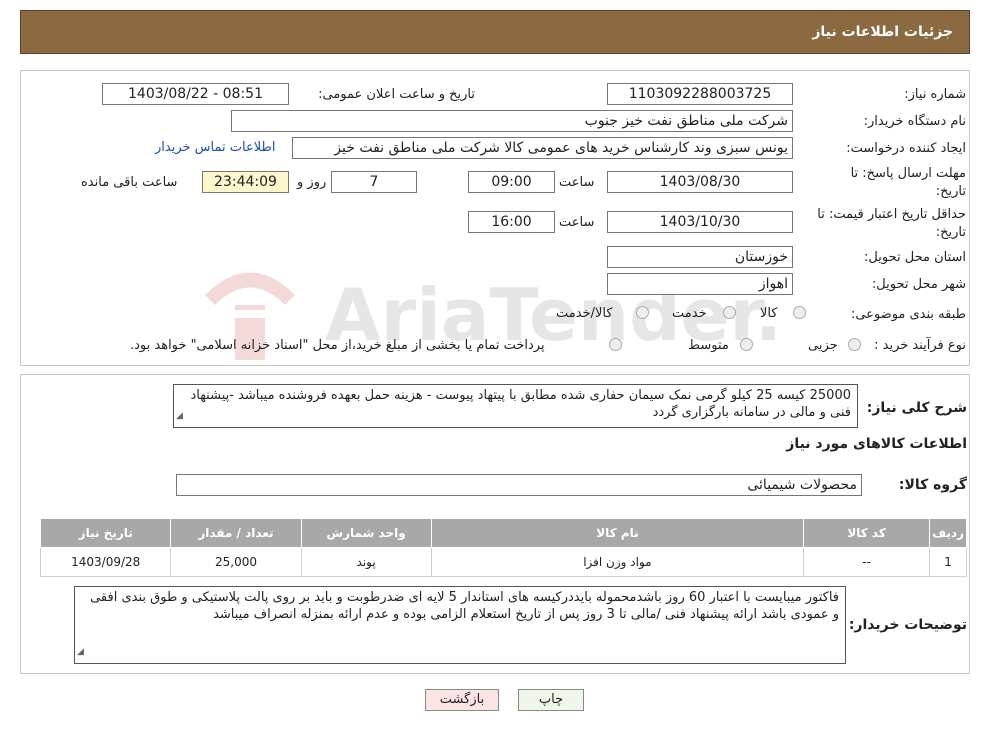  Describe the element at coordinates (867, 533) in the screenshot. I see `col-code: کد کالا` at that location.